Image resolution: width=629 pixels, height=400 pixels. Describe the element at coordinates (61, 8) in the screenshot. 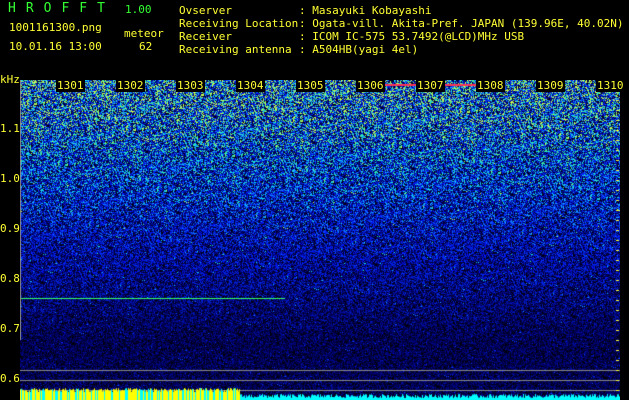

I see `app-title: HROFFT` at that location.